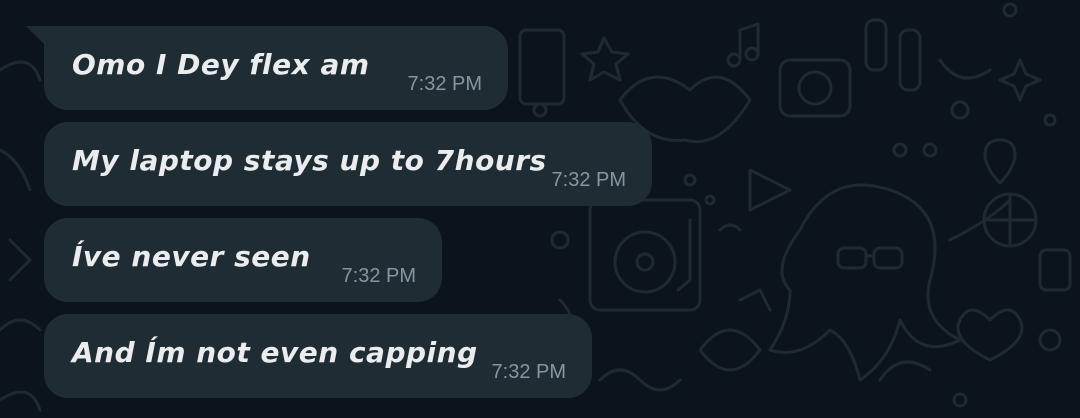  Describe the element at coordinates (221, 64) in the screenshot. I see `message-text: Omo I Dey flex am` at that location.